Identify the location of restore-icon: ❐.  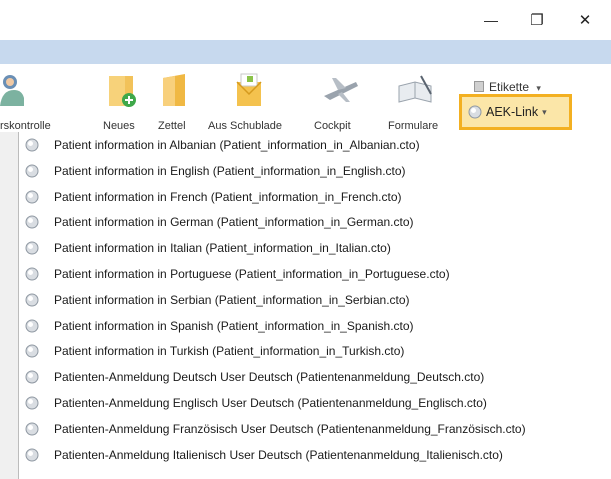
(537, 20).